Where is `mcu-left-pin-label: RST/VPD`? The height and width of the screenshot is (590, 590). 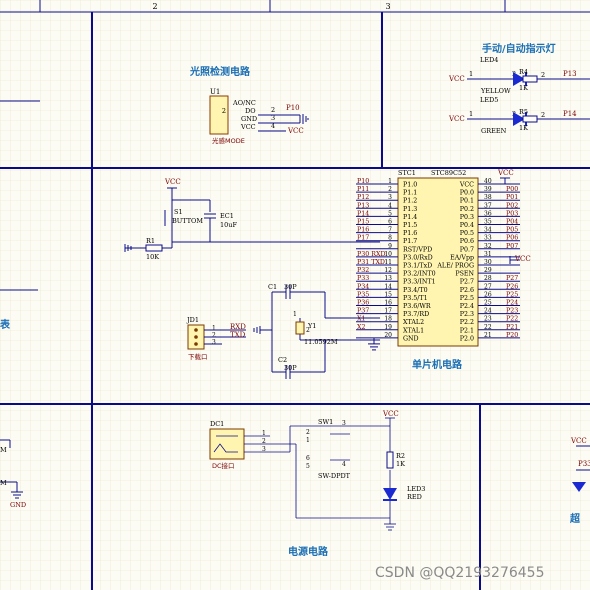 mcu-left-pin-label: RST/VPD is located at coordinates (417, 249).